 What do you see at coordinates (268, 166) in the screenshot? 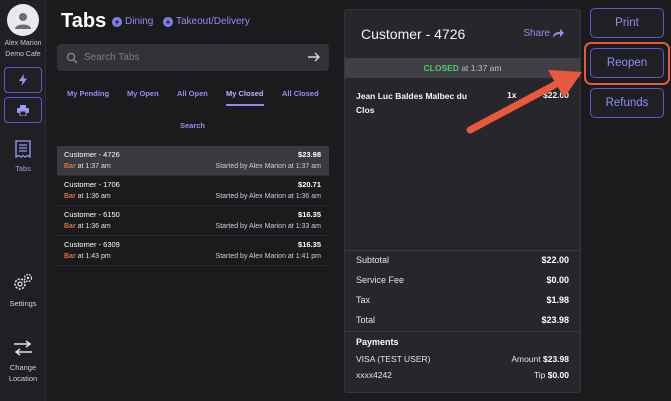
I see `tab-started: Started by Alex Marion at 1:37 am` at bounding box center [268, 166].